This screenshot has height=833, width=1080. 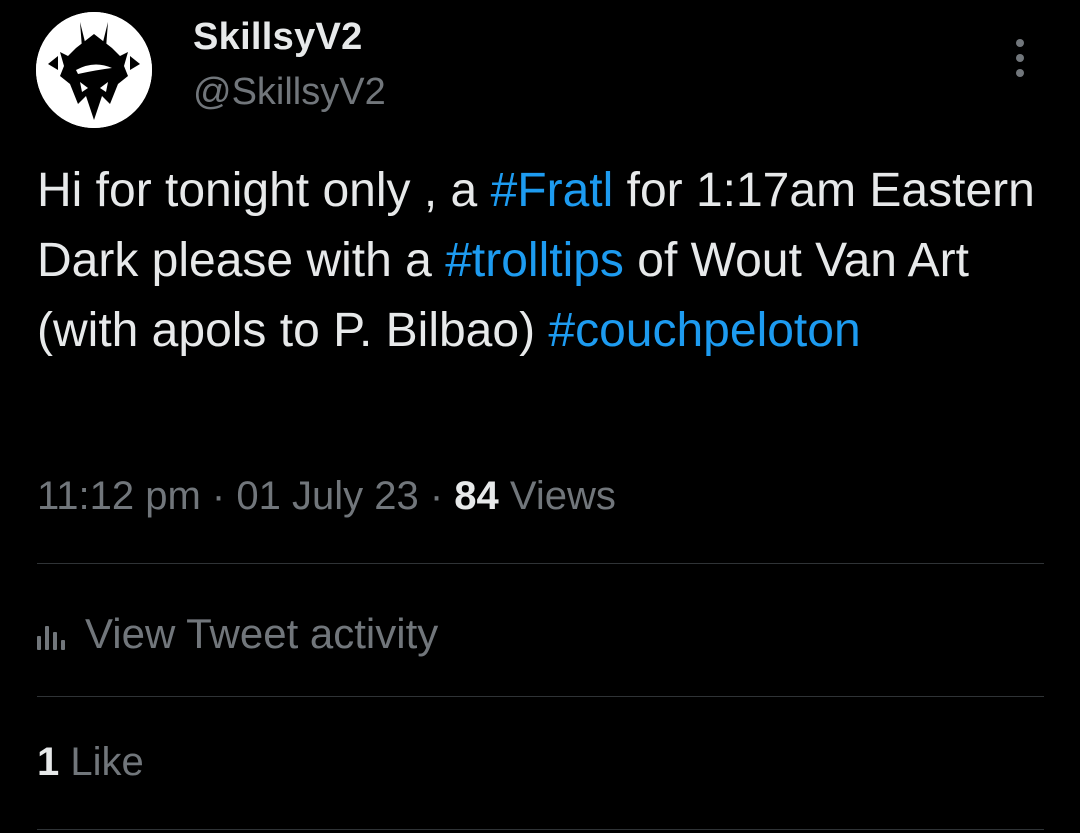 I want to click on tweet-time: 11:12 pm, so click(x=119, y=496).